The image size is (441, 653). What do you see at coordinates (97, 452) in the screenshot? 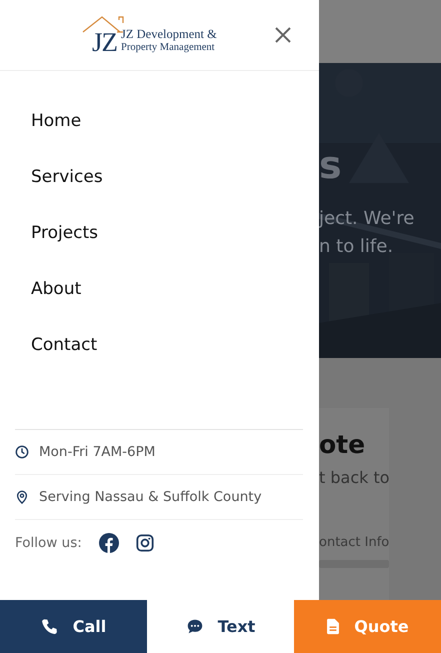
I see `contact-info-text: Mon-Fri 7AM-6PM` at bounding box center [97, 452].